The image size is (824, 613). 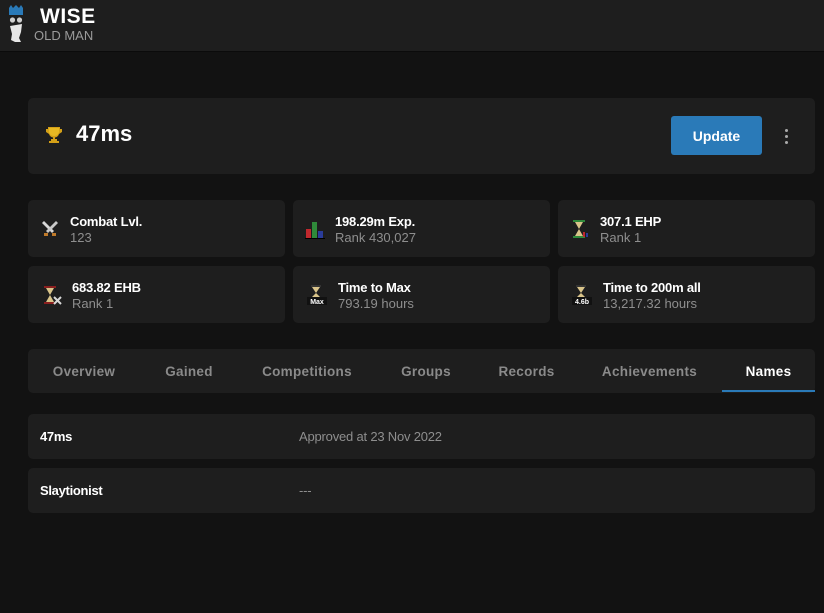 What do you see at coordinates (54, 135) in the screenshot?
I see `trophy-icon` at bounding box center [54, 135].